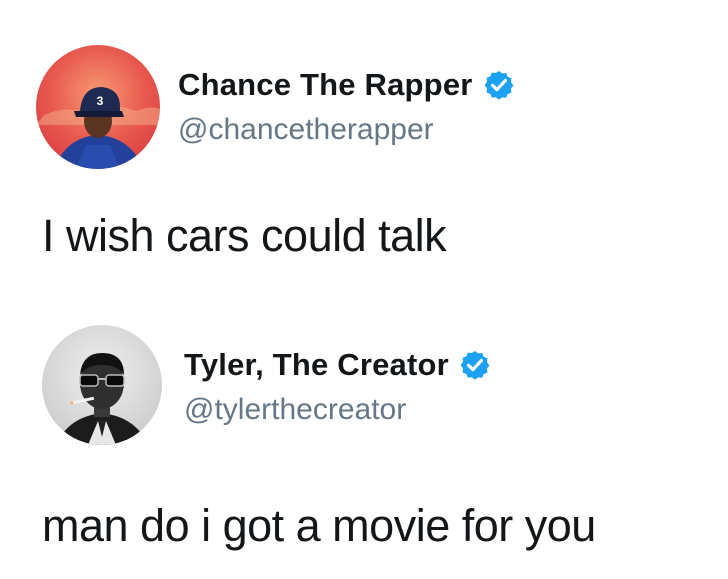  I want to click on avatar, so click(102, 385).